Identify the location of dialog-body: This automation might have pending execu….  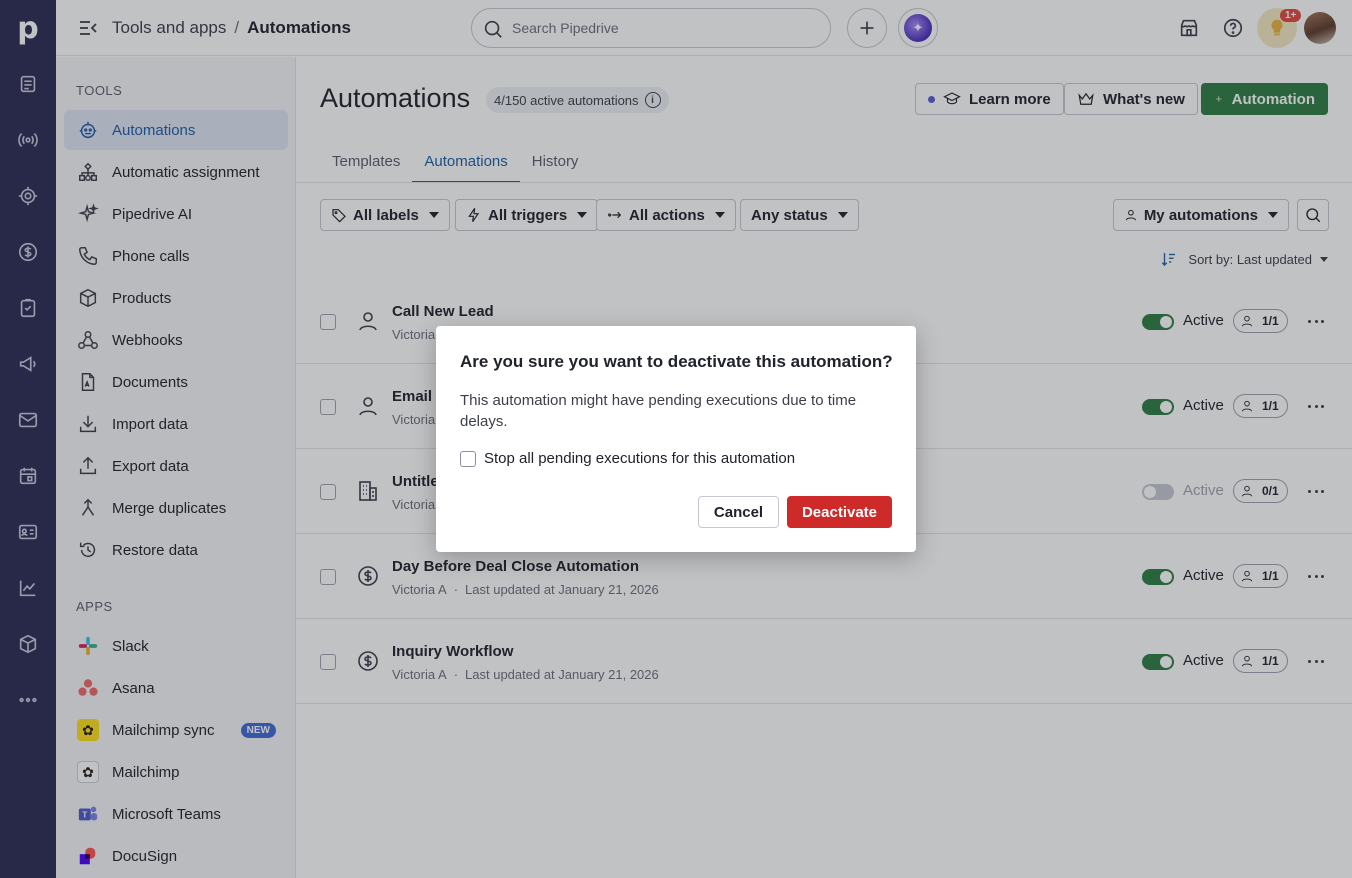
(658, 411).